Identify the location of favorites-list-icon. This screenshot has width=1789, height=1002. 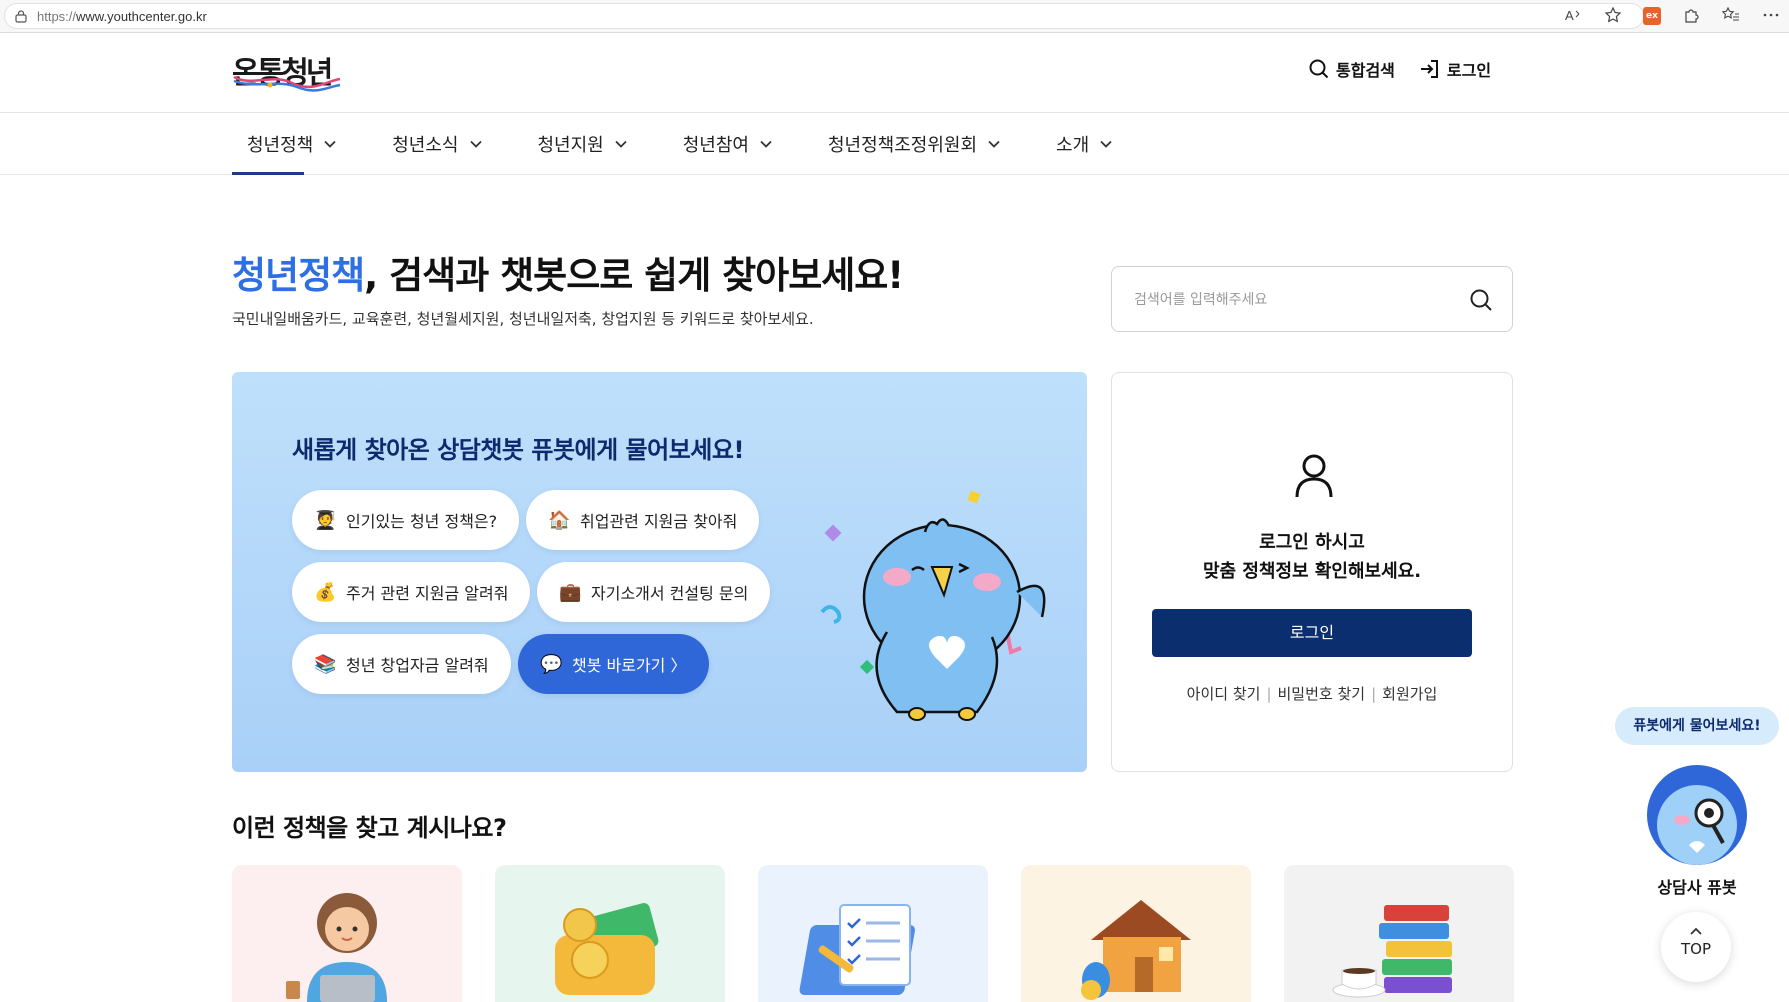
(1731, 16).